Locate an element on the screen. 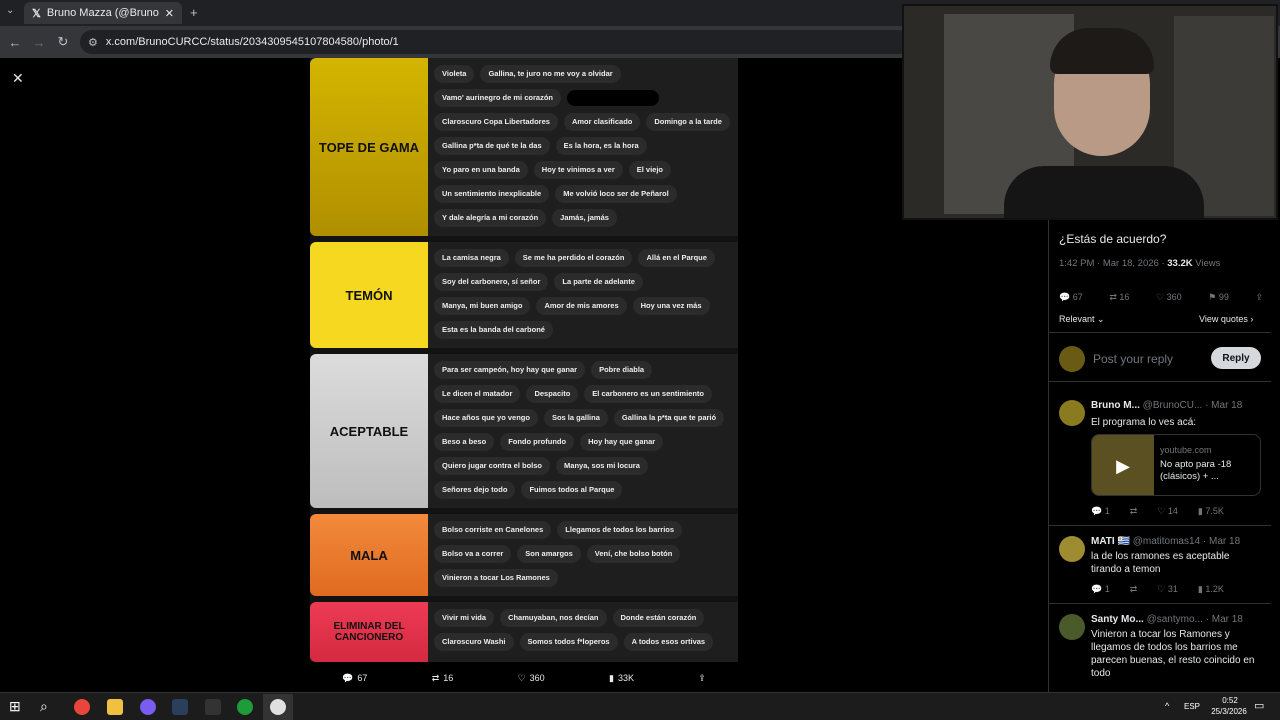  post-repost-button: ⇄ 16 is located at coordinates (1119, 297).